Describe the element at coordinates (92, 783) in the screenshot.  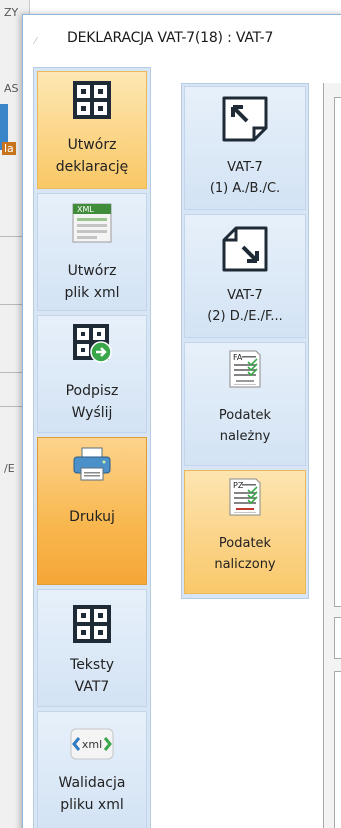
I see `validate-xml-label: Walidacja` at that location.